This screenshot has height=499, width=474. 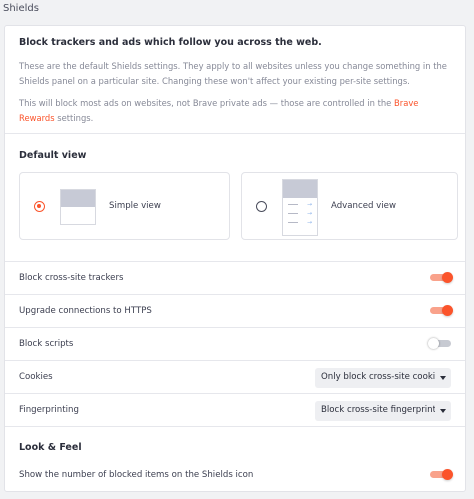 I want to click on simple-view-label: Simple view, so click(x=135, y=206).